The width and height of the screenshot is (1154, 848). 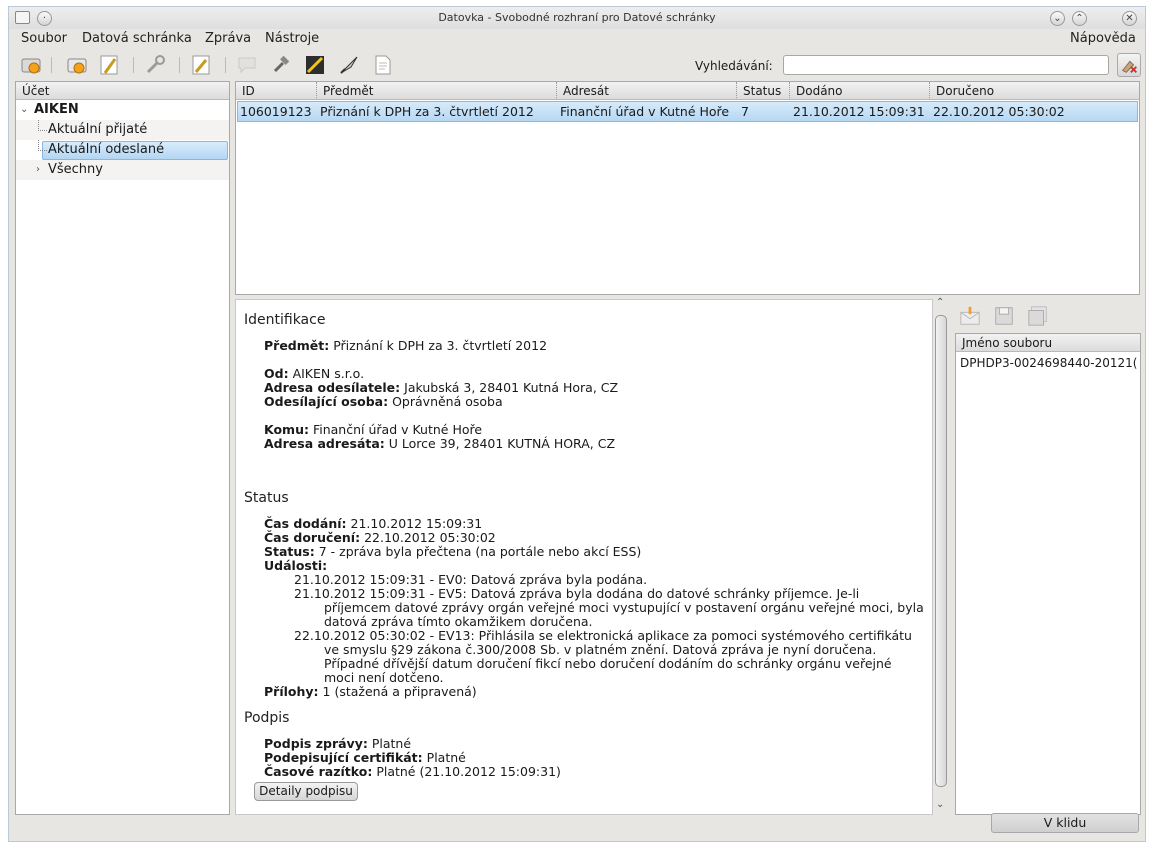 I want to click on timestamp-label: Časové razítko:, so click(x=318, y=771).